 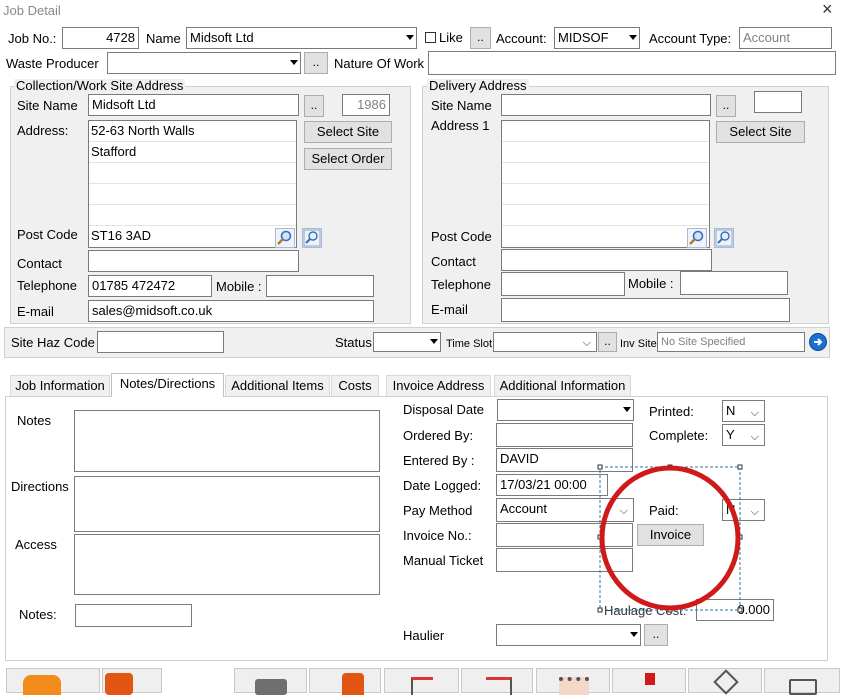 I want to click on delivery-select-site-button: Select Site, so click(x=760, y=132).